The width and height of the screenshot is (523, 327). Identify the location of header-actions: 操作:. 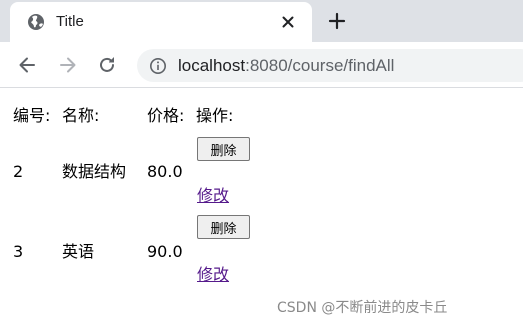
(215, 115).